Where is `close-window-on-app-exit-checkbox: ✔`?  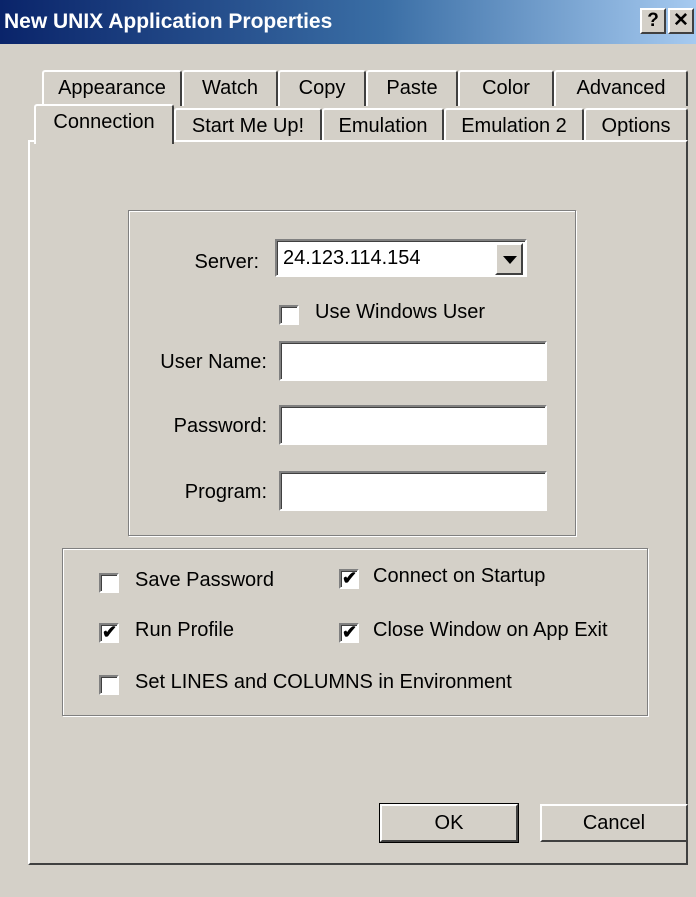
close-window-on-app-exit-checkbox: ✔ is located at coordinates (349, 632).